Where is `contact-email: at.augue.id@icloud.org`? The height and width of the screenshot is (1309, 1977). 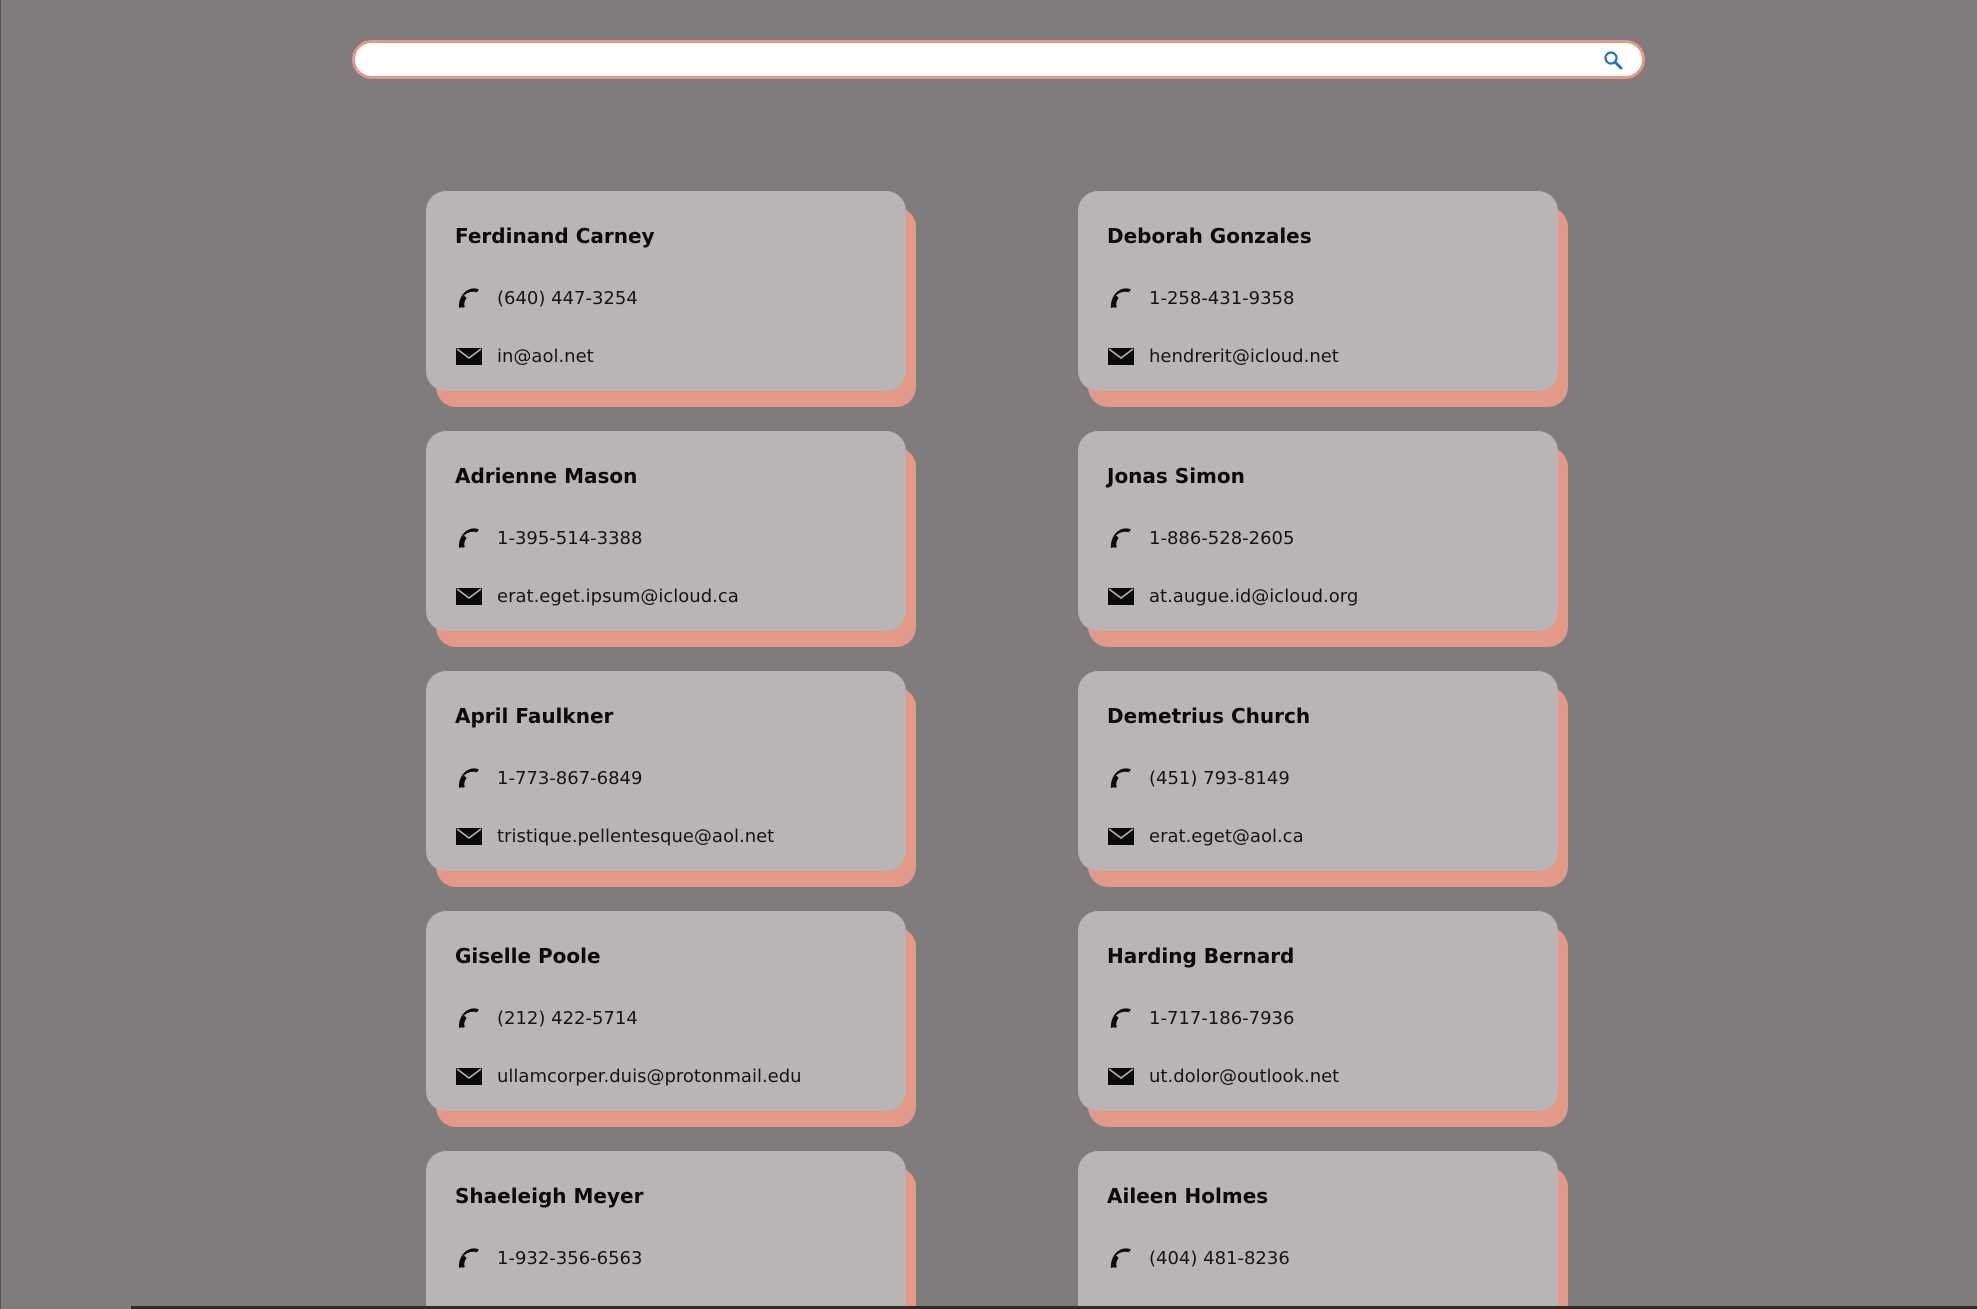 contact-email: at.augue.id@icloud.org is located at coordinates (1254, 596).